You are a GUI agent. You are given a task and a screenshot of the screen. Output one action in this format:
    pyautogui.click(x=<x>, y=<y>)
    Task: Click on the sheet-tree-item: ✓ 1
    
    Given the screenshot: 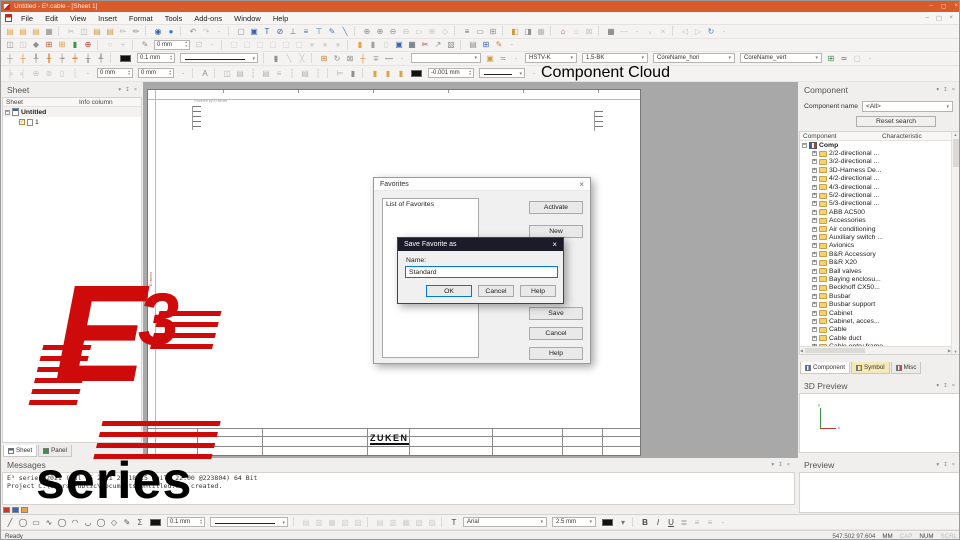 What is the action you would take?
    pyautogui.click(x=72, y=122)
    